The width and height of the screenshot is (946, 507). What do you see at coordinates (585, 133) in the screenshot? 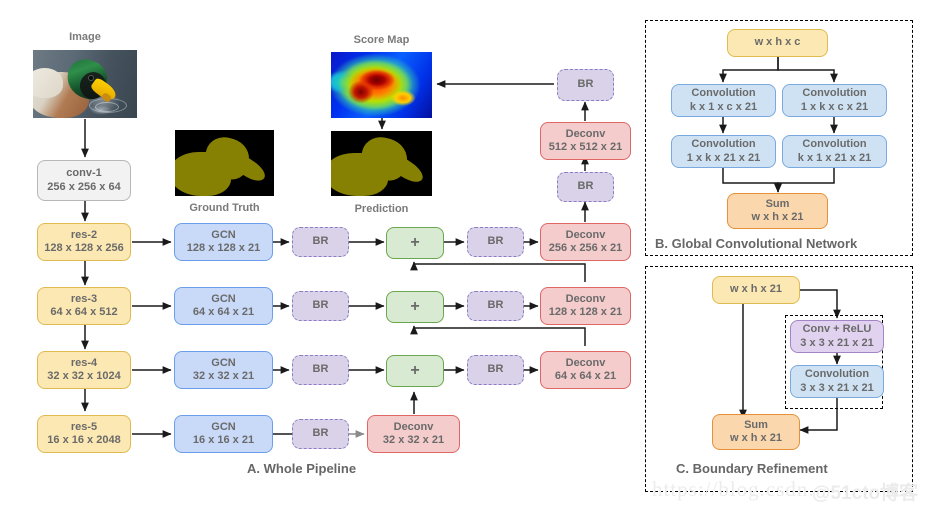
I see `node-deconv-512-name: Deconv` at bounding box center [585, 133].